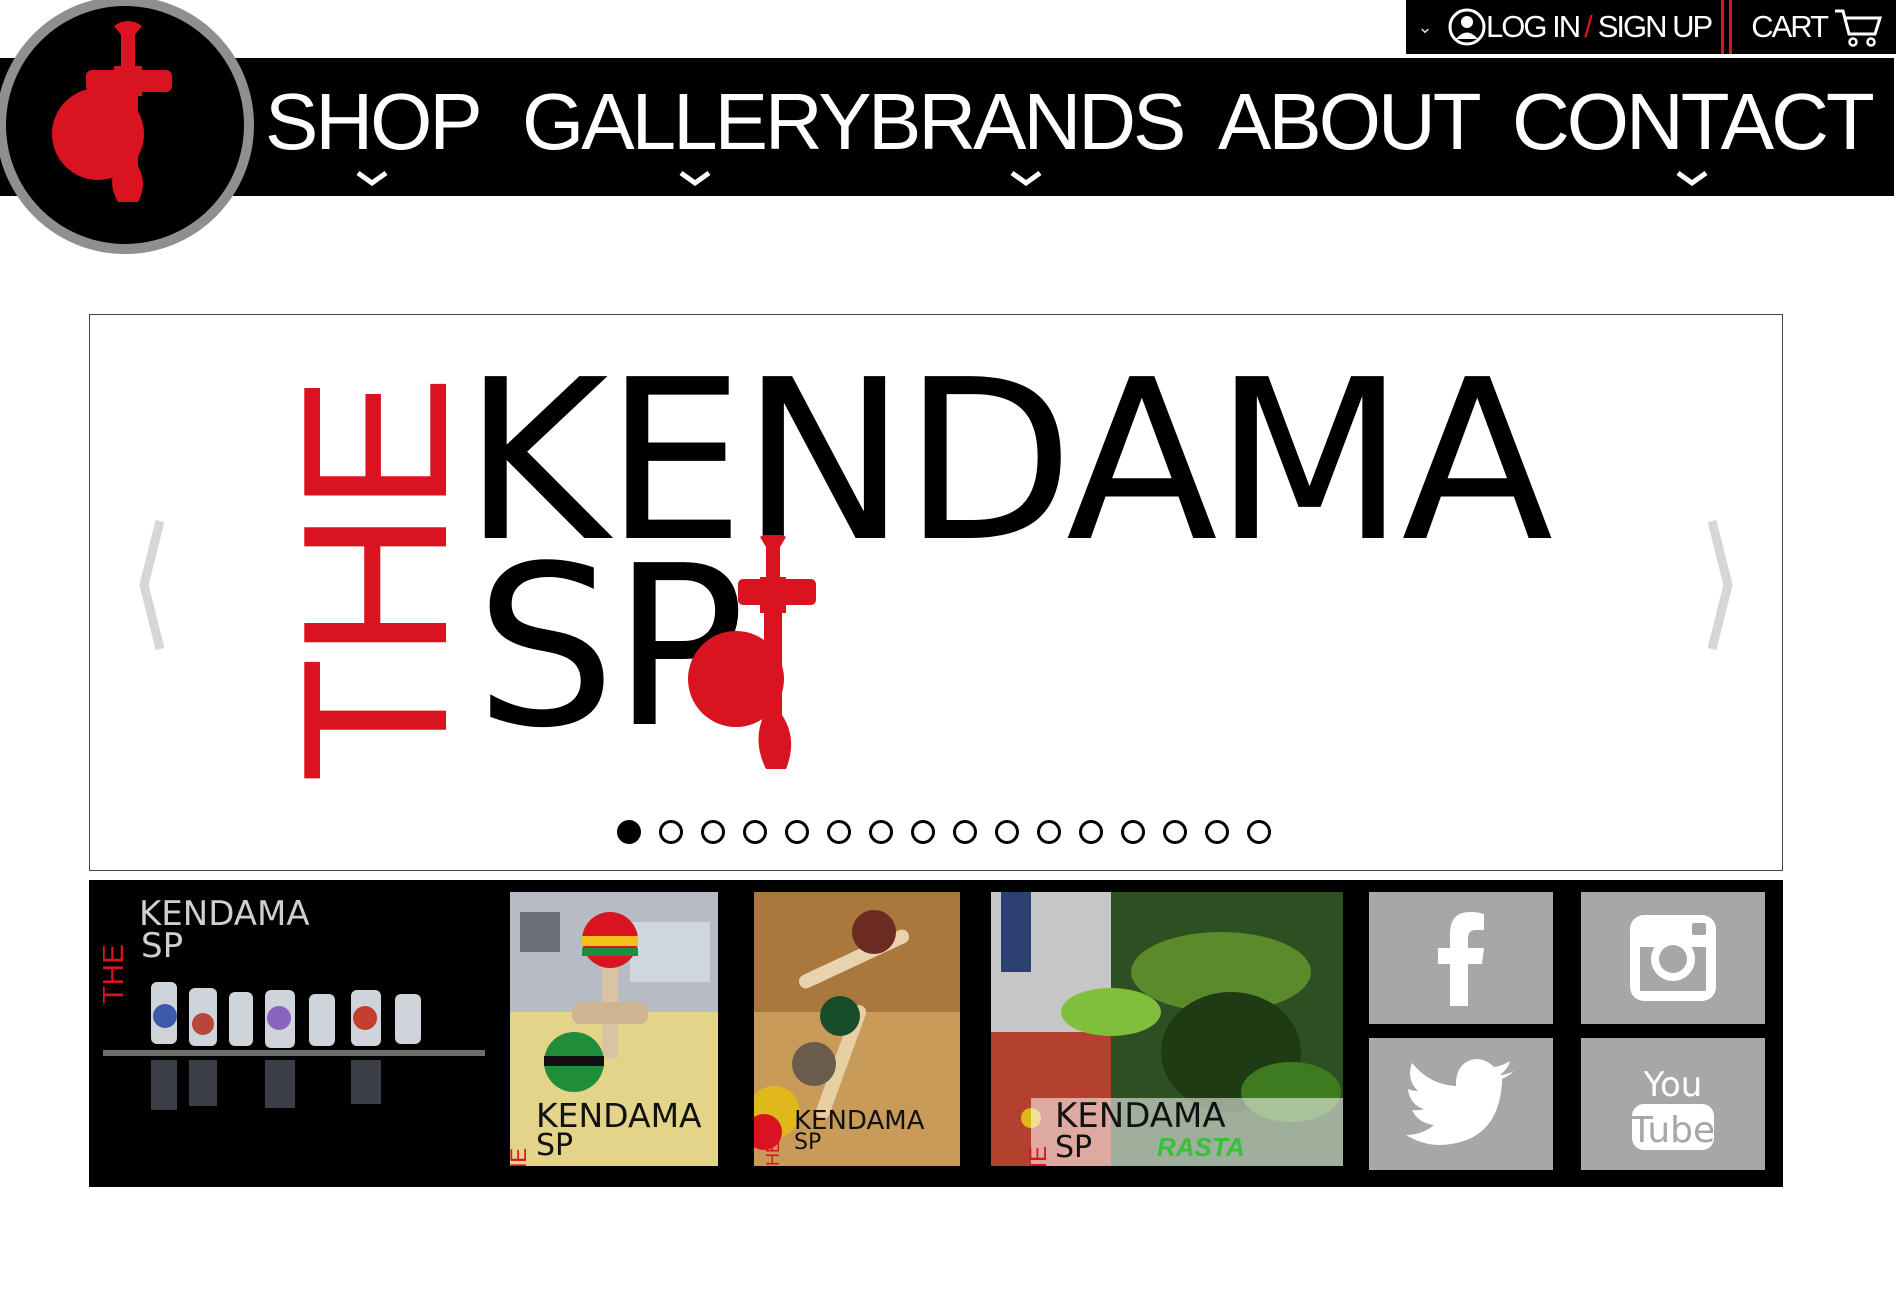 The image size is (1904, 1292). What do you see at coordinates (1790, 27) in the screenshot?
I see `cart-link: CART` at bounding box center [1790, 27].